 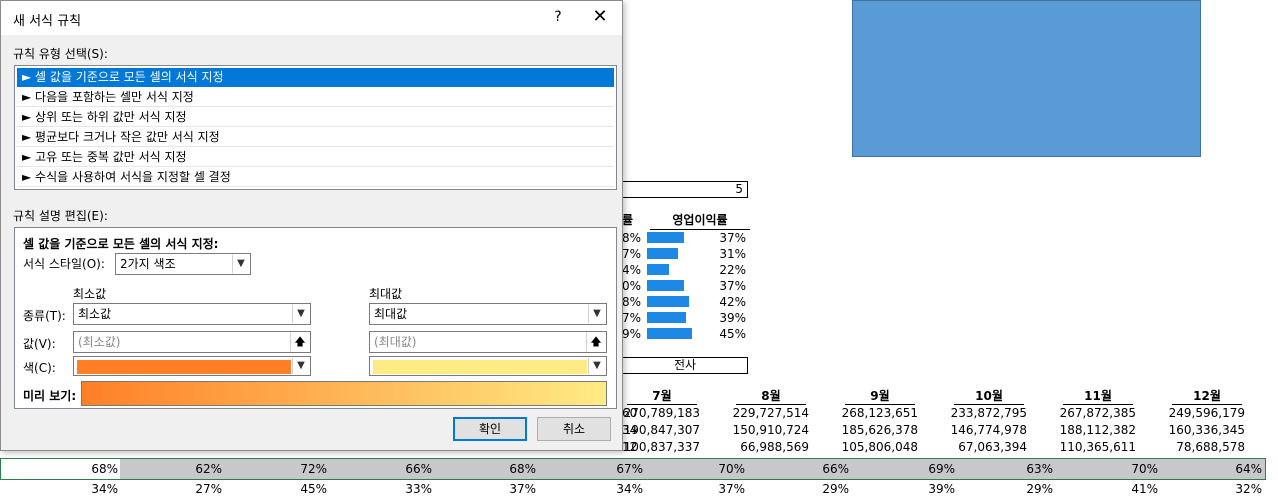 I want to click on number-cell: 66,988,569, so click(x=774, y=447).